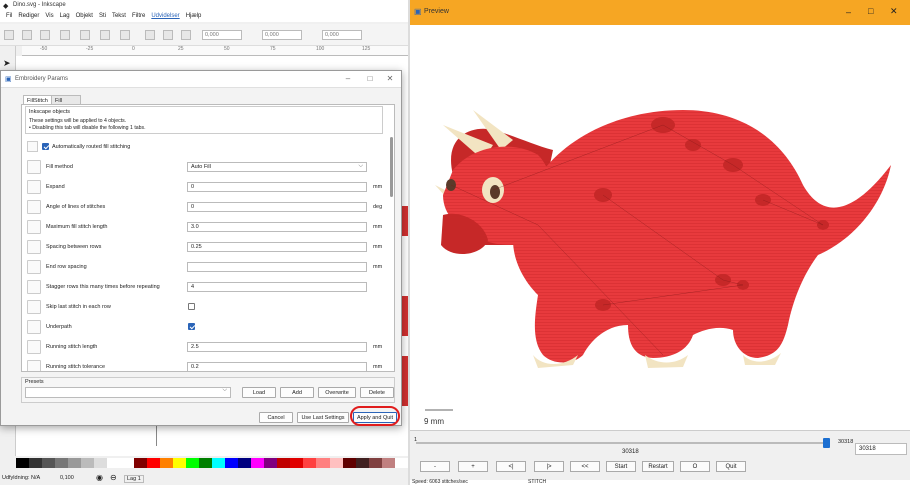  I want to click on stitch-number-input: 30318, so click(881, 449).